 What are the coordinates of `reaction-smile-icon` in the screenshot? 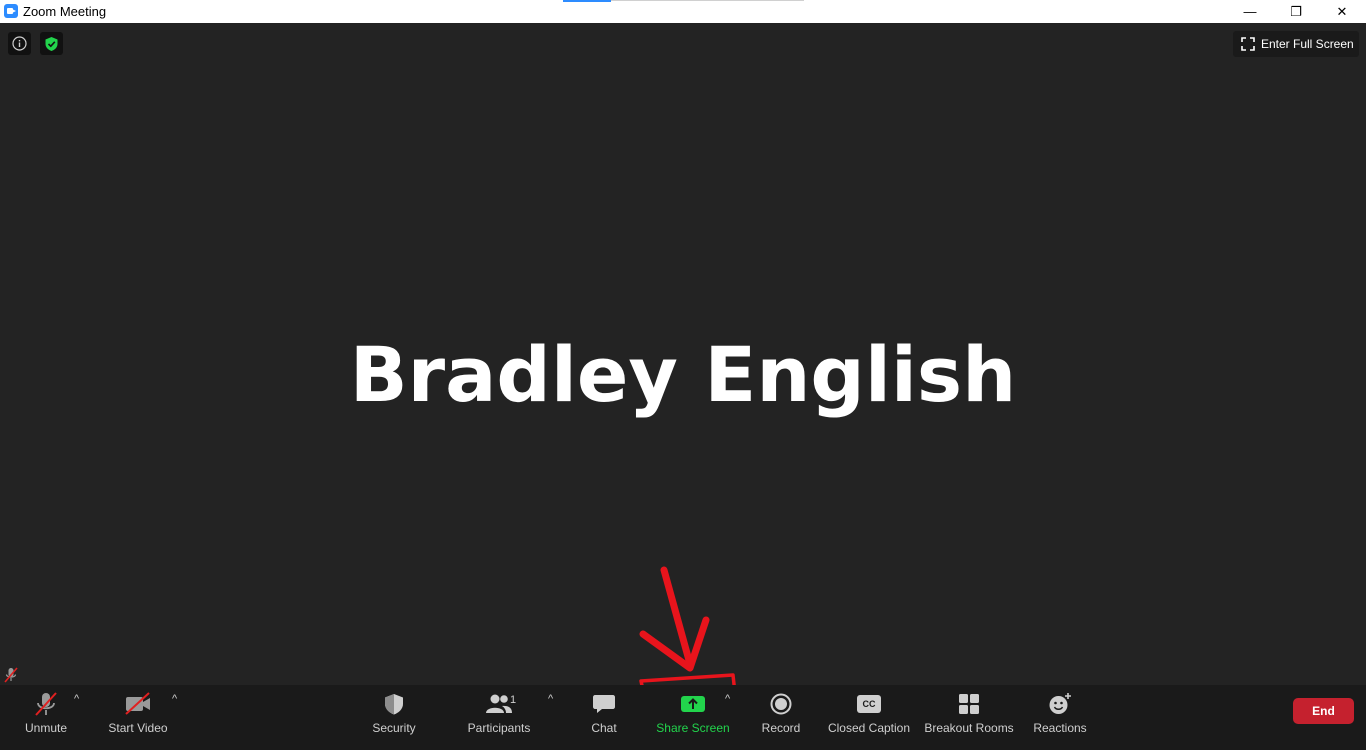 It's located at (1060, 703).